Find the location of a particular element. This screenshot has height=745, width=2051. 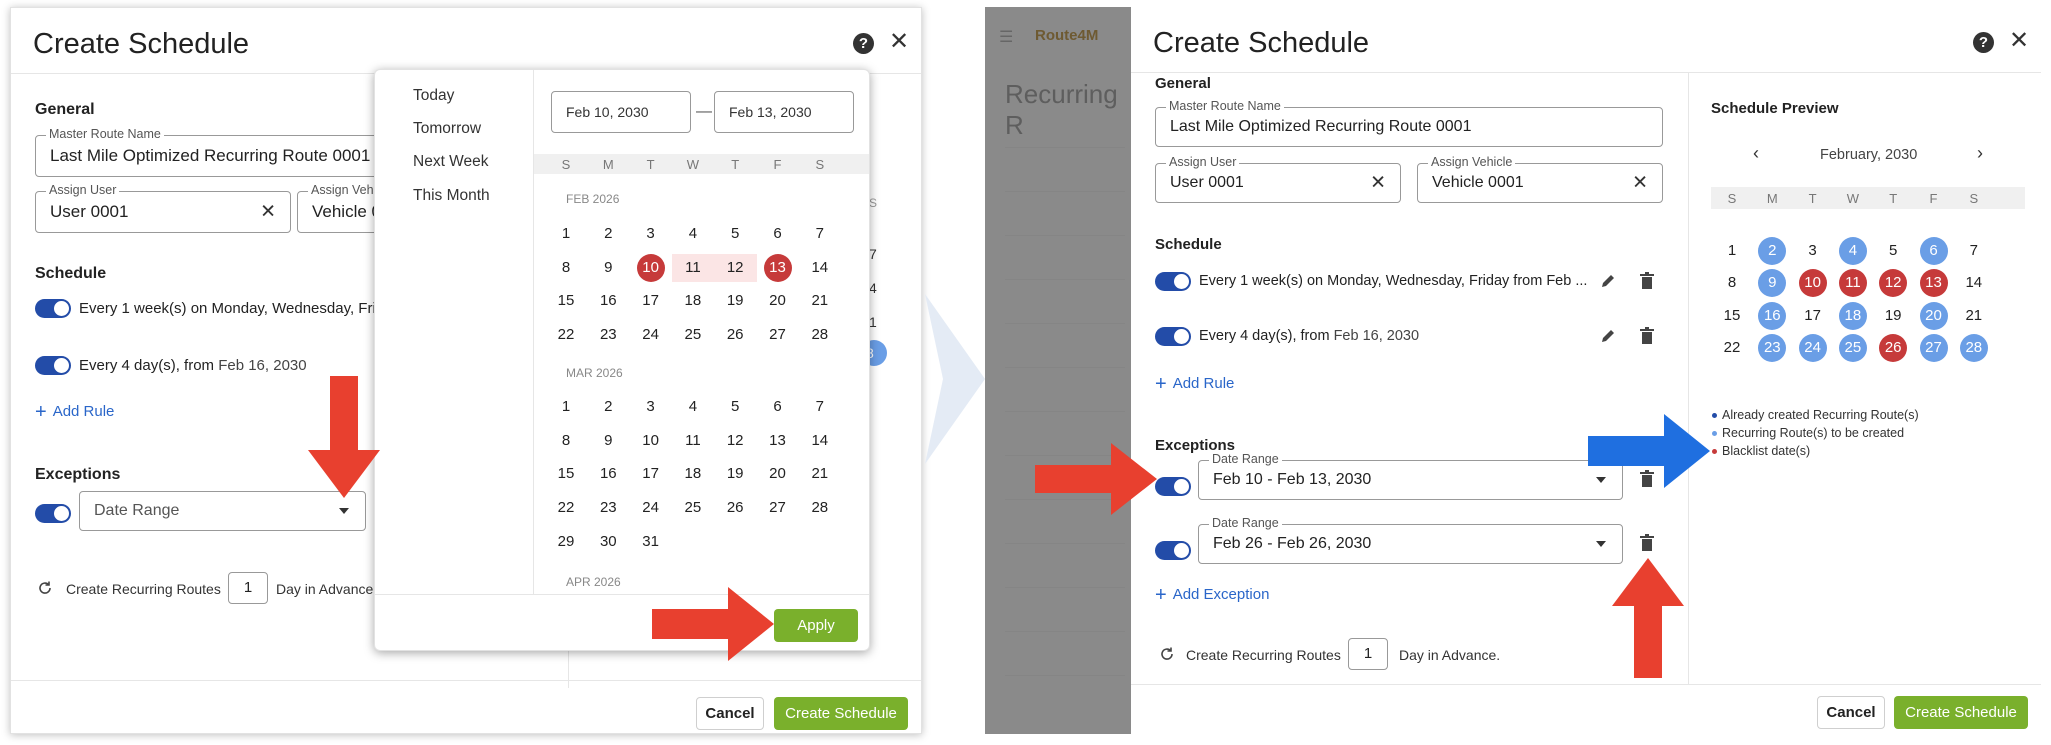

delete-exception2-icon is located at coordinates (1647, 543).